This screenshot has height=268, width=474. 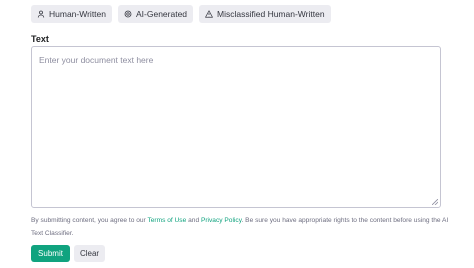 I want to click on disclaimer-and: and, so click(x=193, y=220).